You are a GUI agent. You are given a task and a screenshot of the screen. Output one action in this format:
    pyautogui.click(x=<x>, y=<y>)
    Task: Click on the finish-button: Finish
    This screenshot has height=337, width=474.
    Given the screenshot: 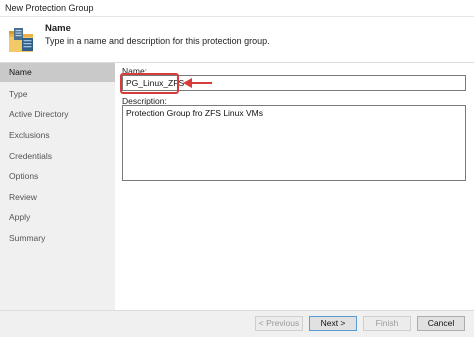 What is the action you would take?
    pyautogui.click(x=387, y=323)
    